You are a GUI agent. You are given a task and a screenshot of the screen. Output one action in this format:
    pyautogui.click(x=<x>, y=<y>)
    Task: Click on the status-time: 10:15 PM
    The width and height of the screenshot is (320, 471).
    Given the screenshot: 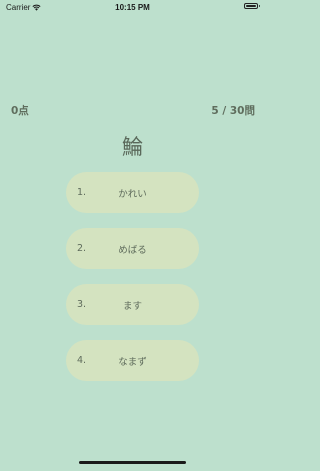 What is the action you would take?
    pyautogui.click(x=132, y=7)
    